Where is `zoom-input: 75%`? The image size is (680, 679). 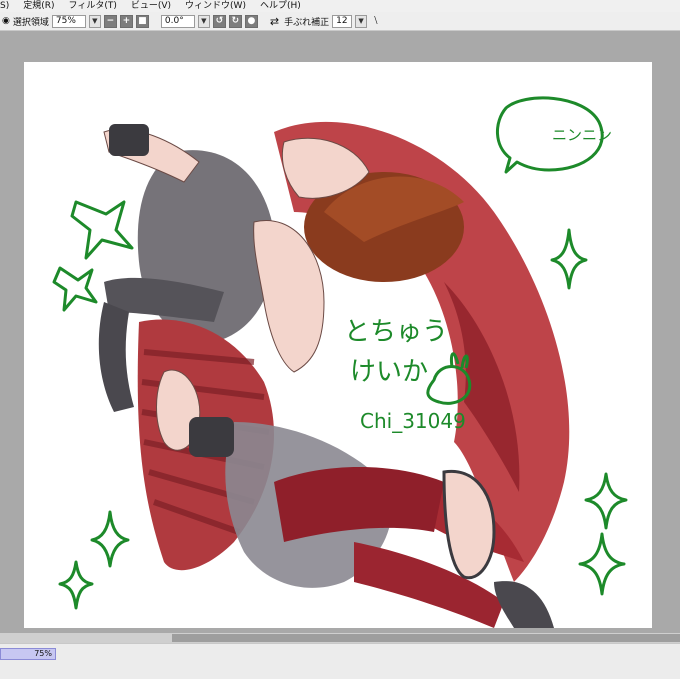
zoom-input: 75% is located at coordinates (68, 21).